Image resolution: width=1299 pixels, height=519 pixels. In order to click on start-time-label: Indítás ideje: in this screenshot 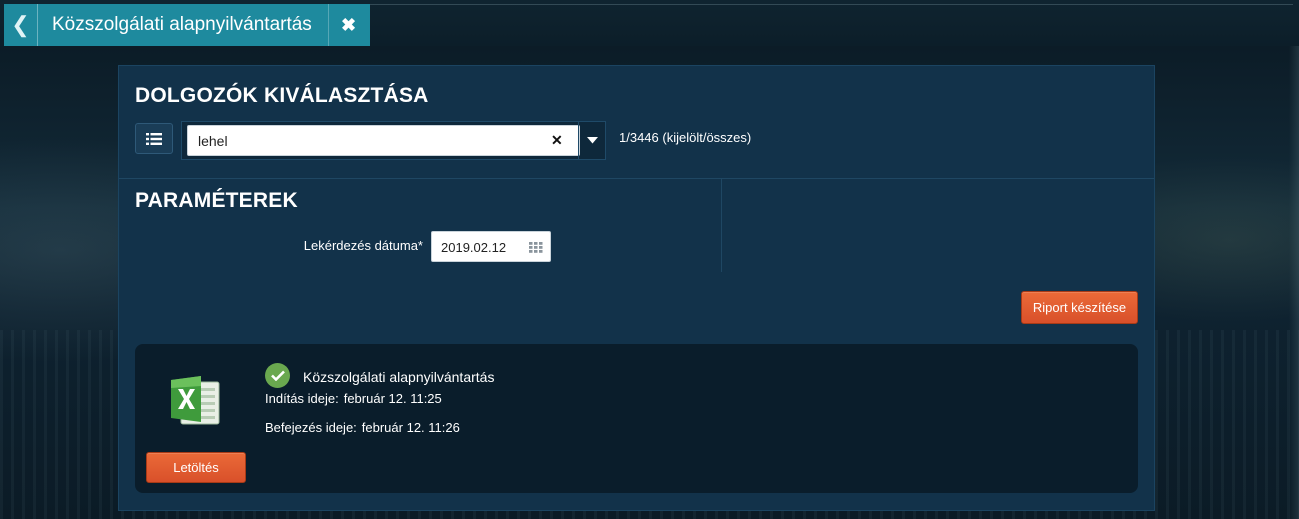, I will do `click(302, 398)`.